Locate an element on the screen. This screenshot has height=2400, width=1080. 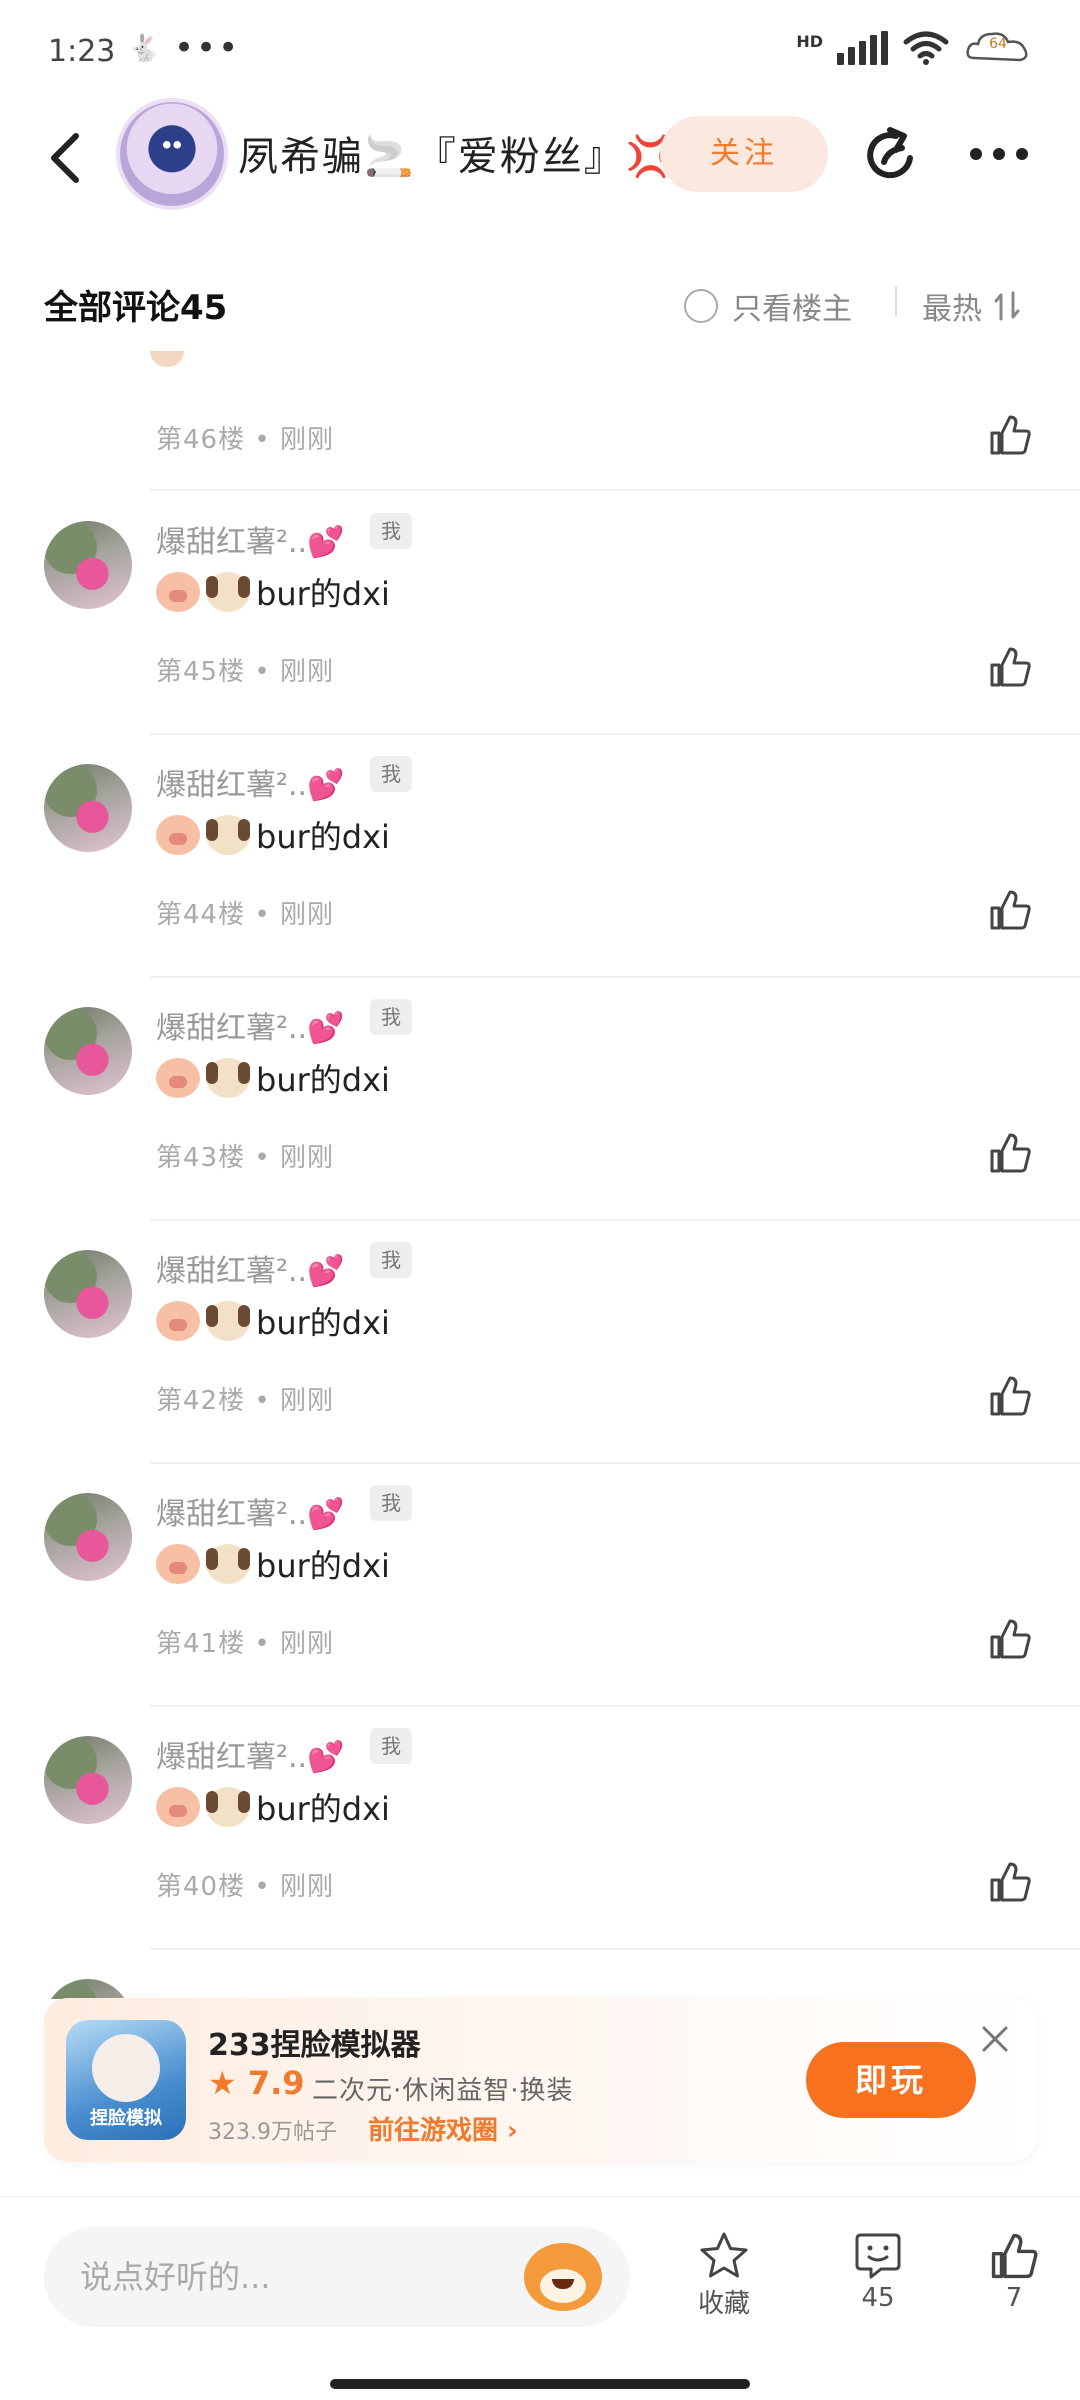
collect-label: 收藏 is located at coordinates (723, 2304).